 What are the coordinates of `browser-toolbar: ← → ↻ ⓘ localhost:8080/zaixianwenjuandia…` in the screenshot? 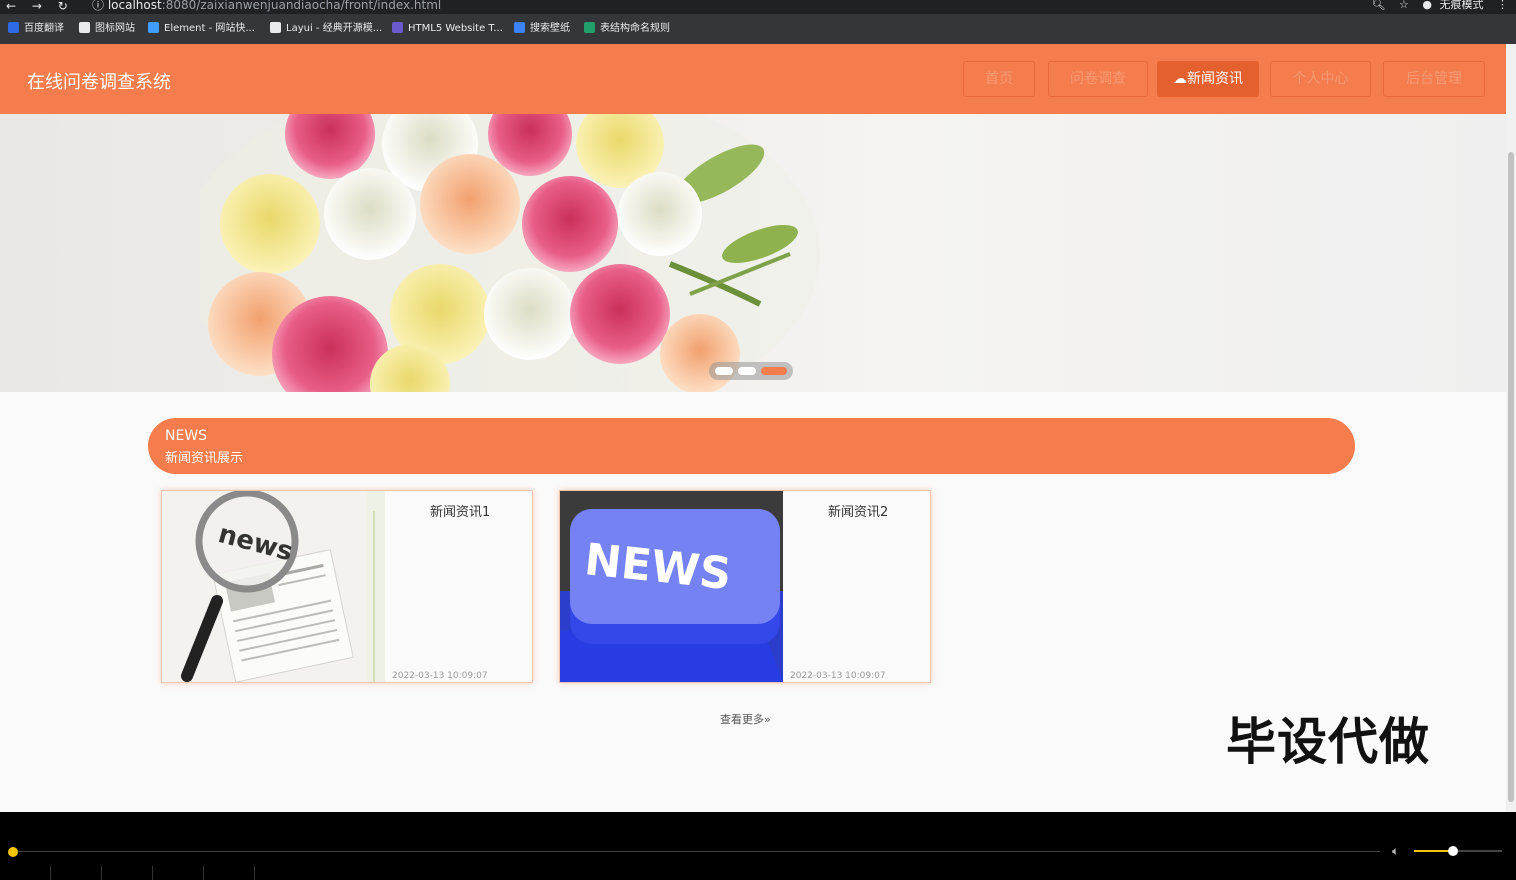 It's located at (758, 7).